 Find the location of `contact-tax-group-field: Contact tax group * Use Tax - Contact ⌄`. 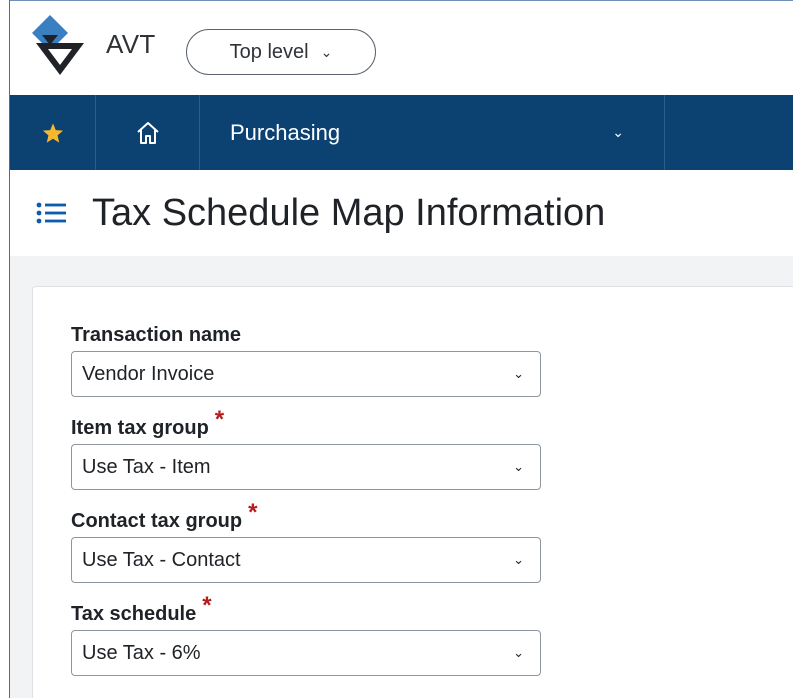

contact-tax-group-field: Contact tax group * Use Tax - Contact ⌄ is located at coordinates (306, 541).